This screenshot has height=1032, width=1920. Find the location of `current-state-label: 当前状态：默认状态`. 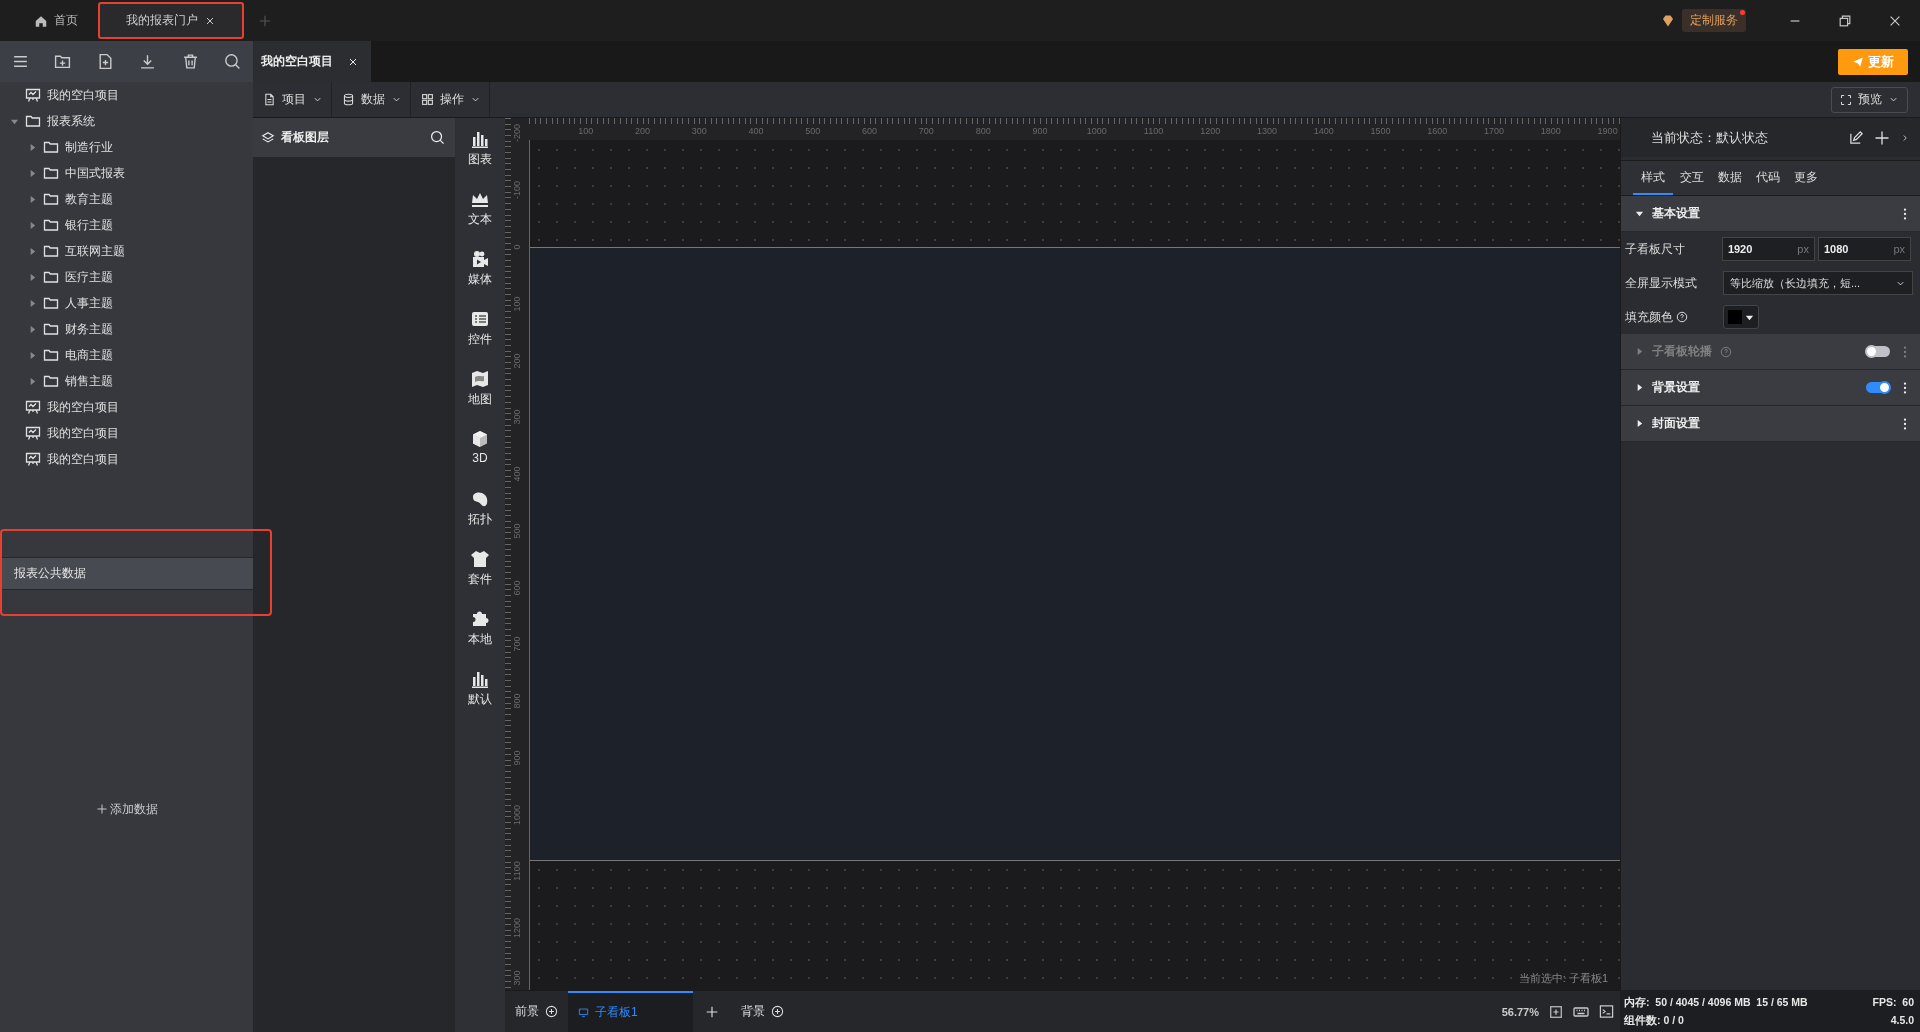

current-state-label: 当前状态：默认状态 is located at coordinates (1710, 137).